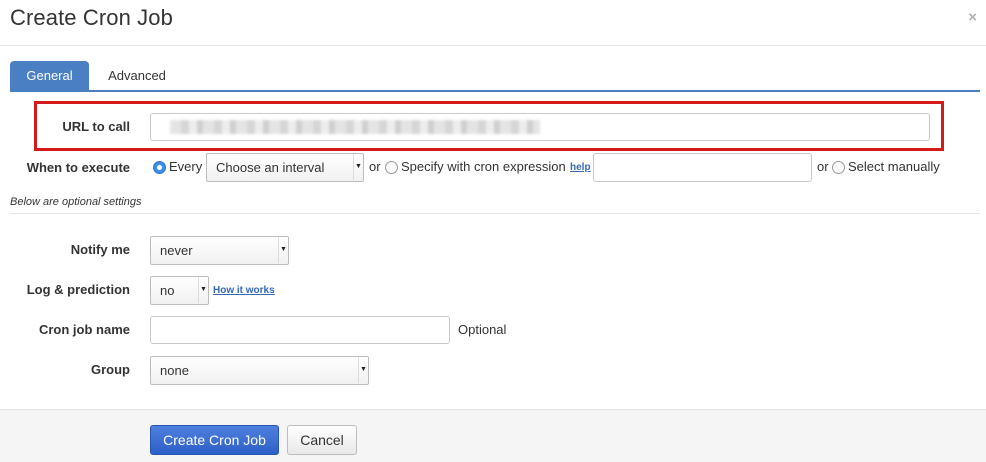 This screenshot has height=462, width=986. What do you see at coordinates (375, 166) in the screenshot?
I see `or-label-1: or` at bounding box center [375, 166].